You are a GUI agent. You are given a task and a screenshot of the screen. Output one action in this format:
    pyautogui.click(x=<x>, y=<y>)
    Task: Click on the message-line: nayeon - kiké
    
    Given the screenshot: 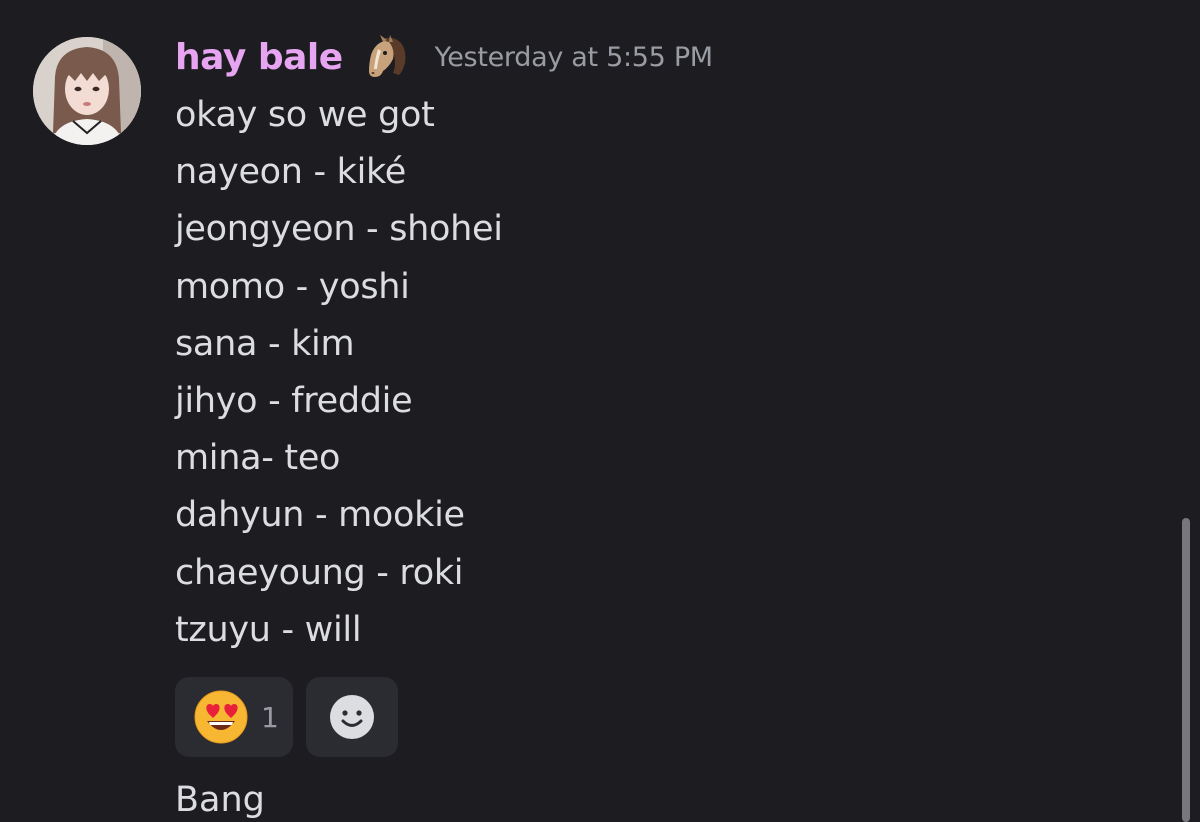 What is the action you would take?
    pyautogui.click(x=291, y=172)
    